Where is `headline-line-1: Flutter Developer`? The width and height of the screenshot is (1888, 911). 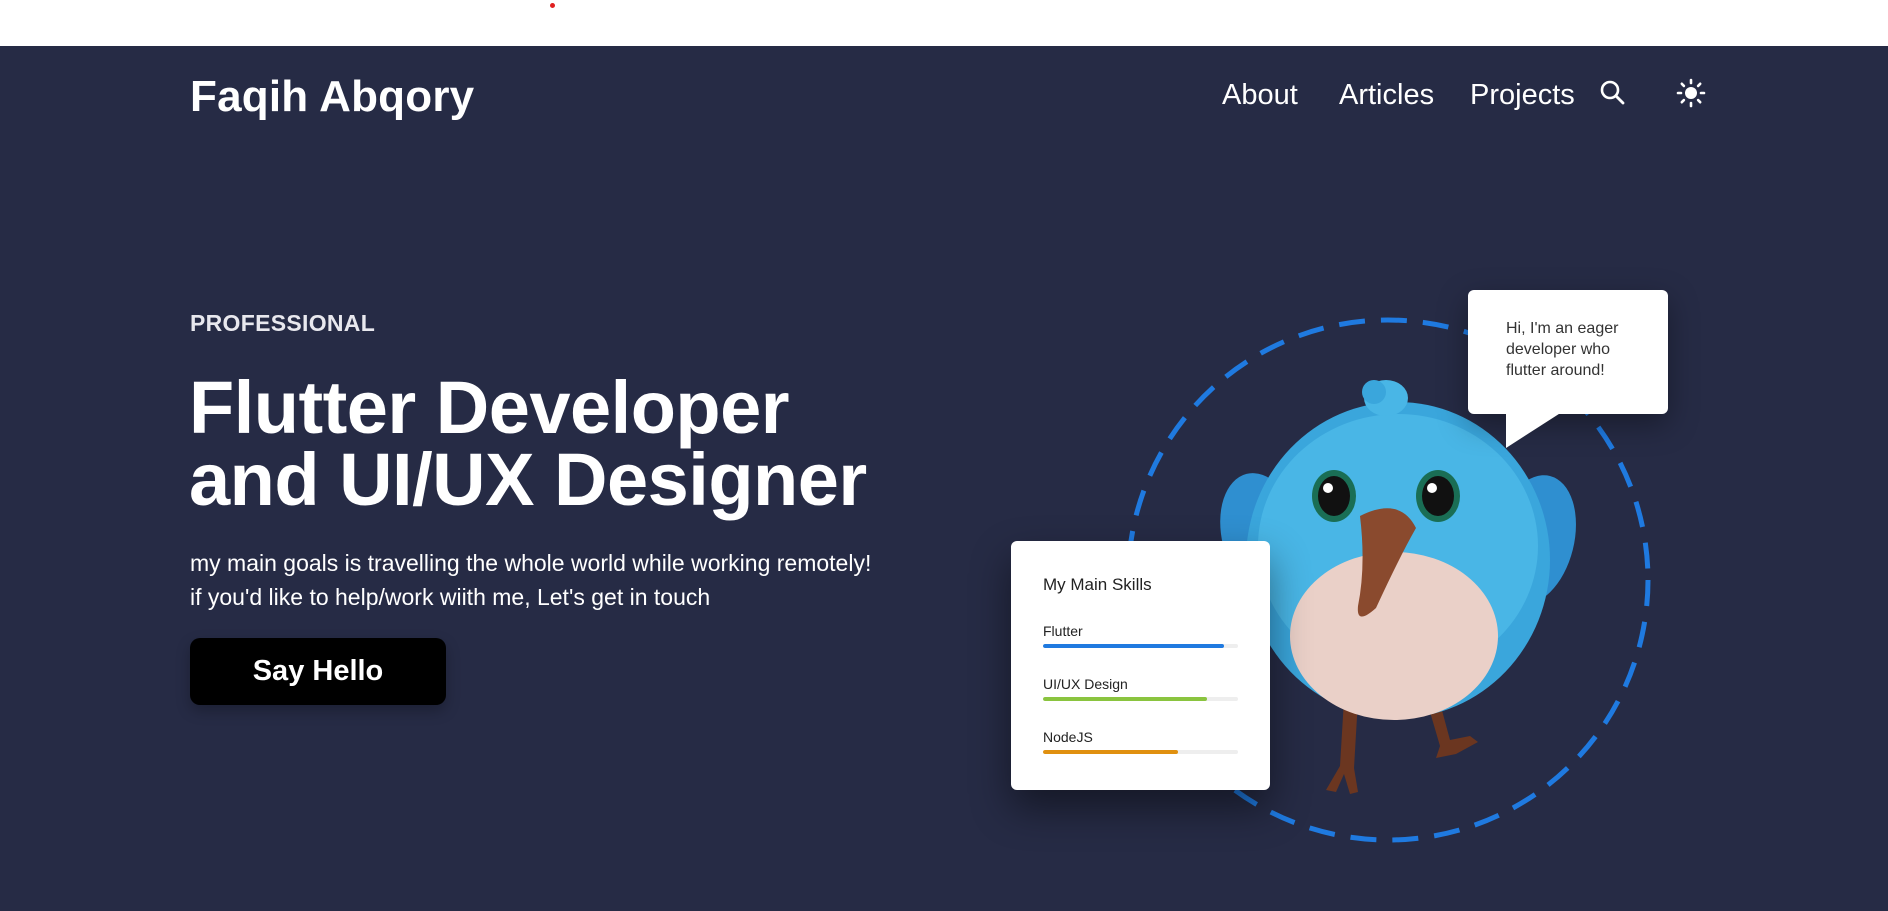 headline-line-1: Flutter Developer is located at coordinates (489, 407).